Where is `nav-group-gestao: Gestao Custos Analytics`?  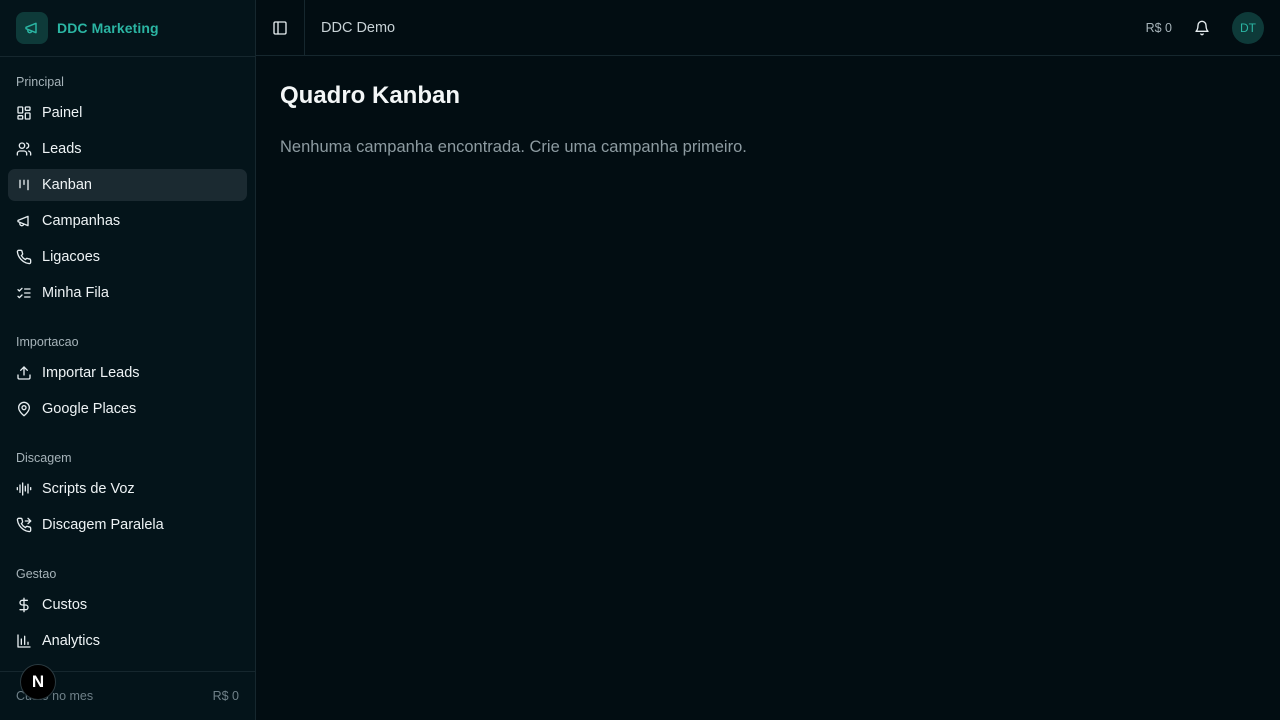
nav-group-gestao: Gestao Custos Analytics is located at coordinates (127, 607).